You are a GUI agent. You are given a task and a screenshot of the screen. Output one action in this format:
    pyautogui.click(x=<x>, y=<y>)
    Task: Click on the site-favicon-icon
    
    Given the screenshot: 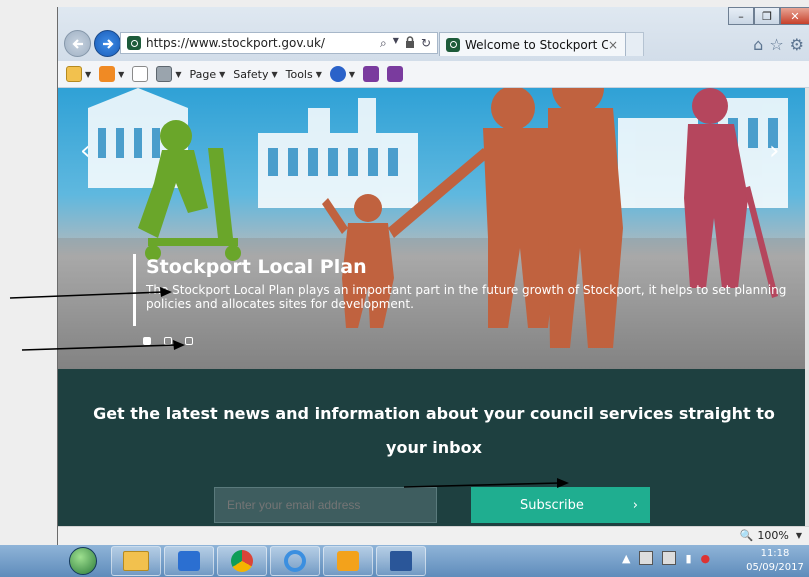 What is the action you would take?
    pyautogui.click(x=134, y=43)
    